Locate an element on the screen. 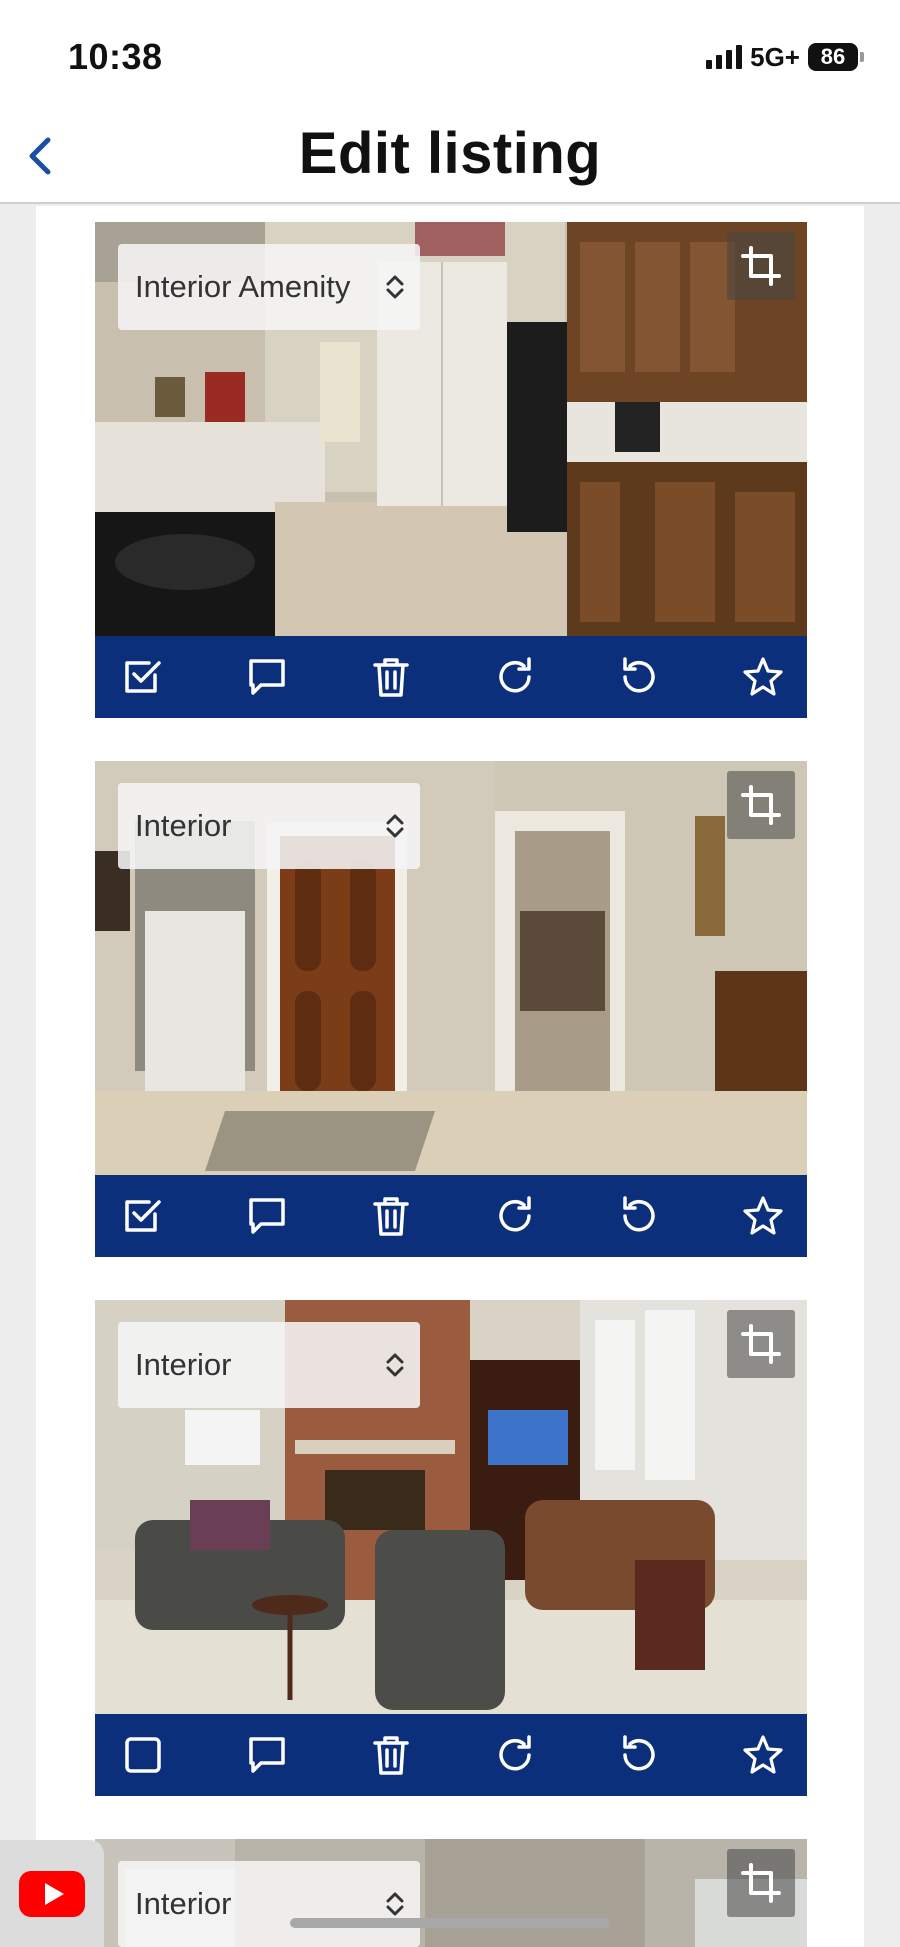  nav-header: Edit listing is located at coordinates (450, 157).